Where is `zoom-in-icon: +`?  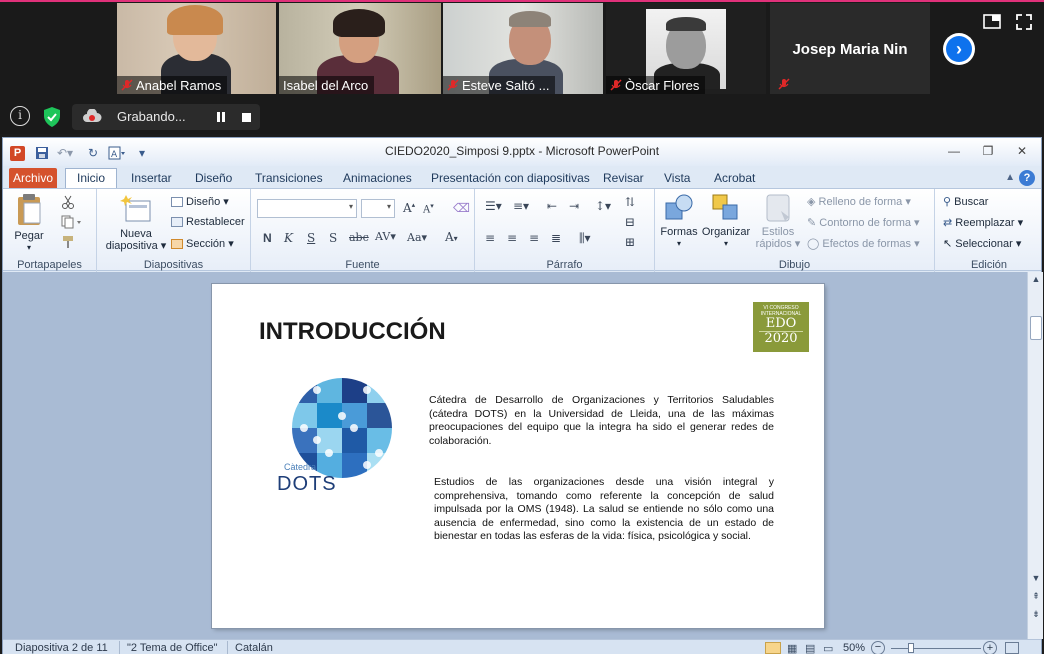 zoom-in-icon: + is located at coordinates (990, 647).